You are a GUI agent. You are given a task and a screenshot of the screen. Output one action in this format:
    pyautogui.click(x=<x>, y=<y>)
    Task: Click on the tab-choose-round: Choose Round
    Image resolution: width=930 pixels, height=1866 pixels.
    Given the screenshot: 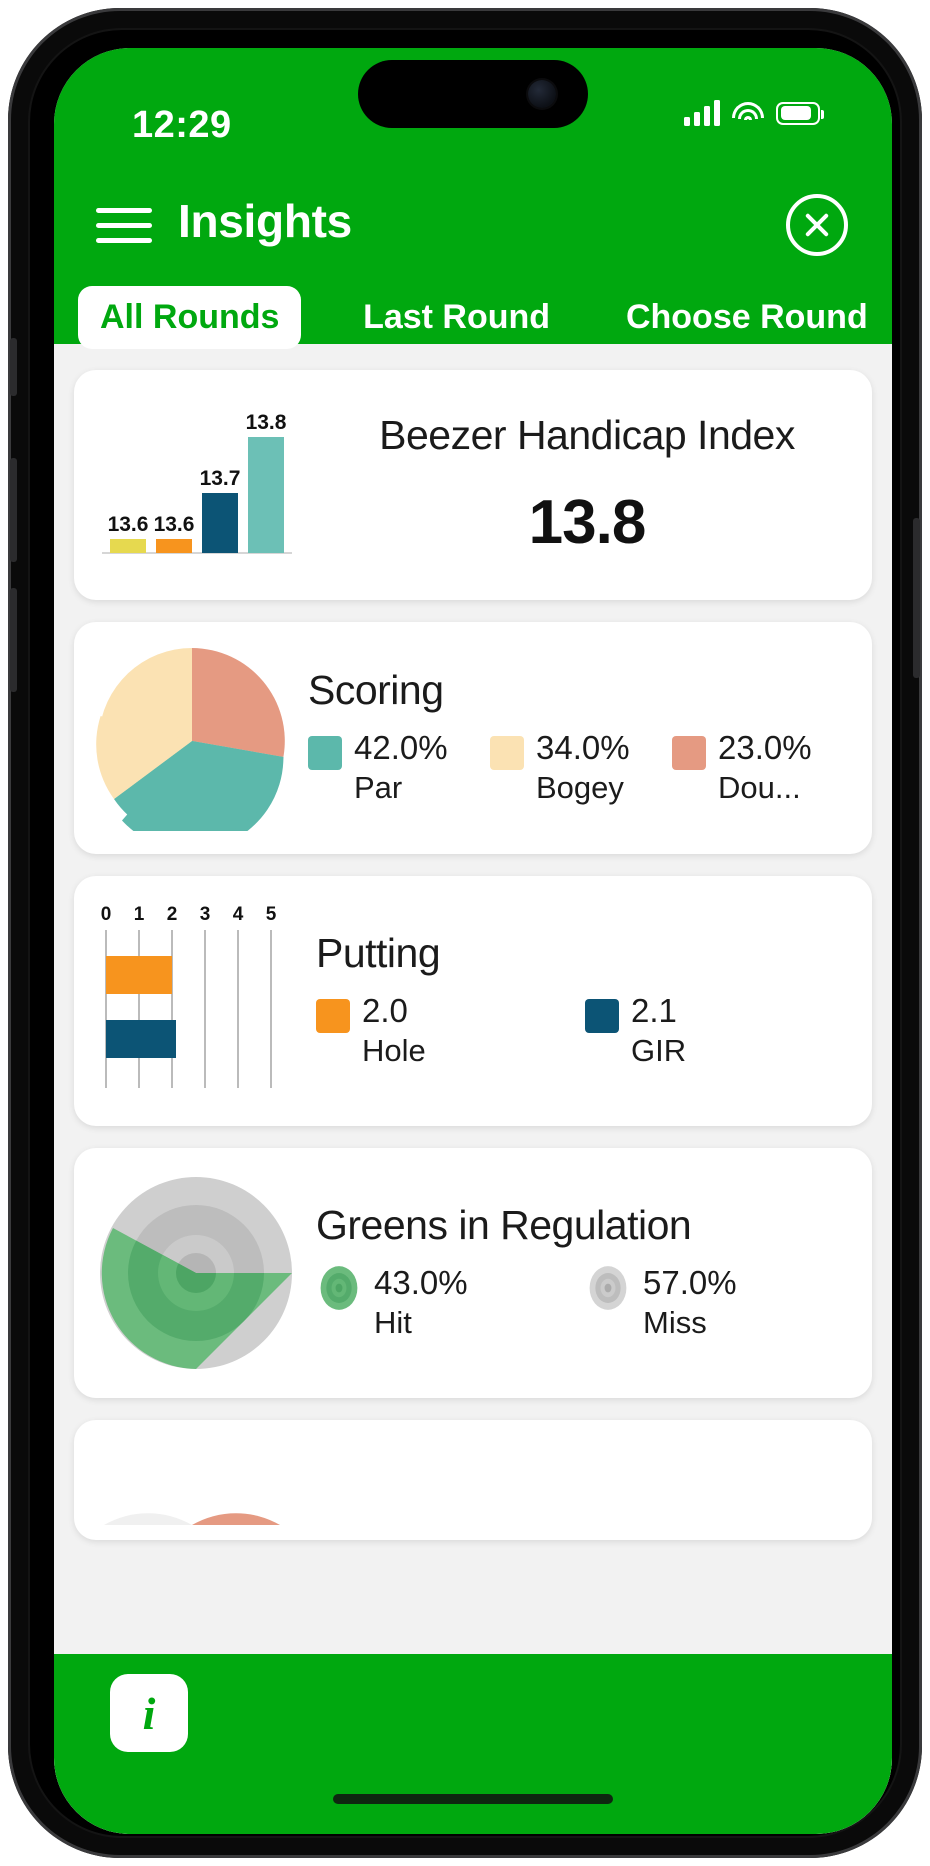 What is the action you would take?
    pyautogui.click(x=747, y=317)
    